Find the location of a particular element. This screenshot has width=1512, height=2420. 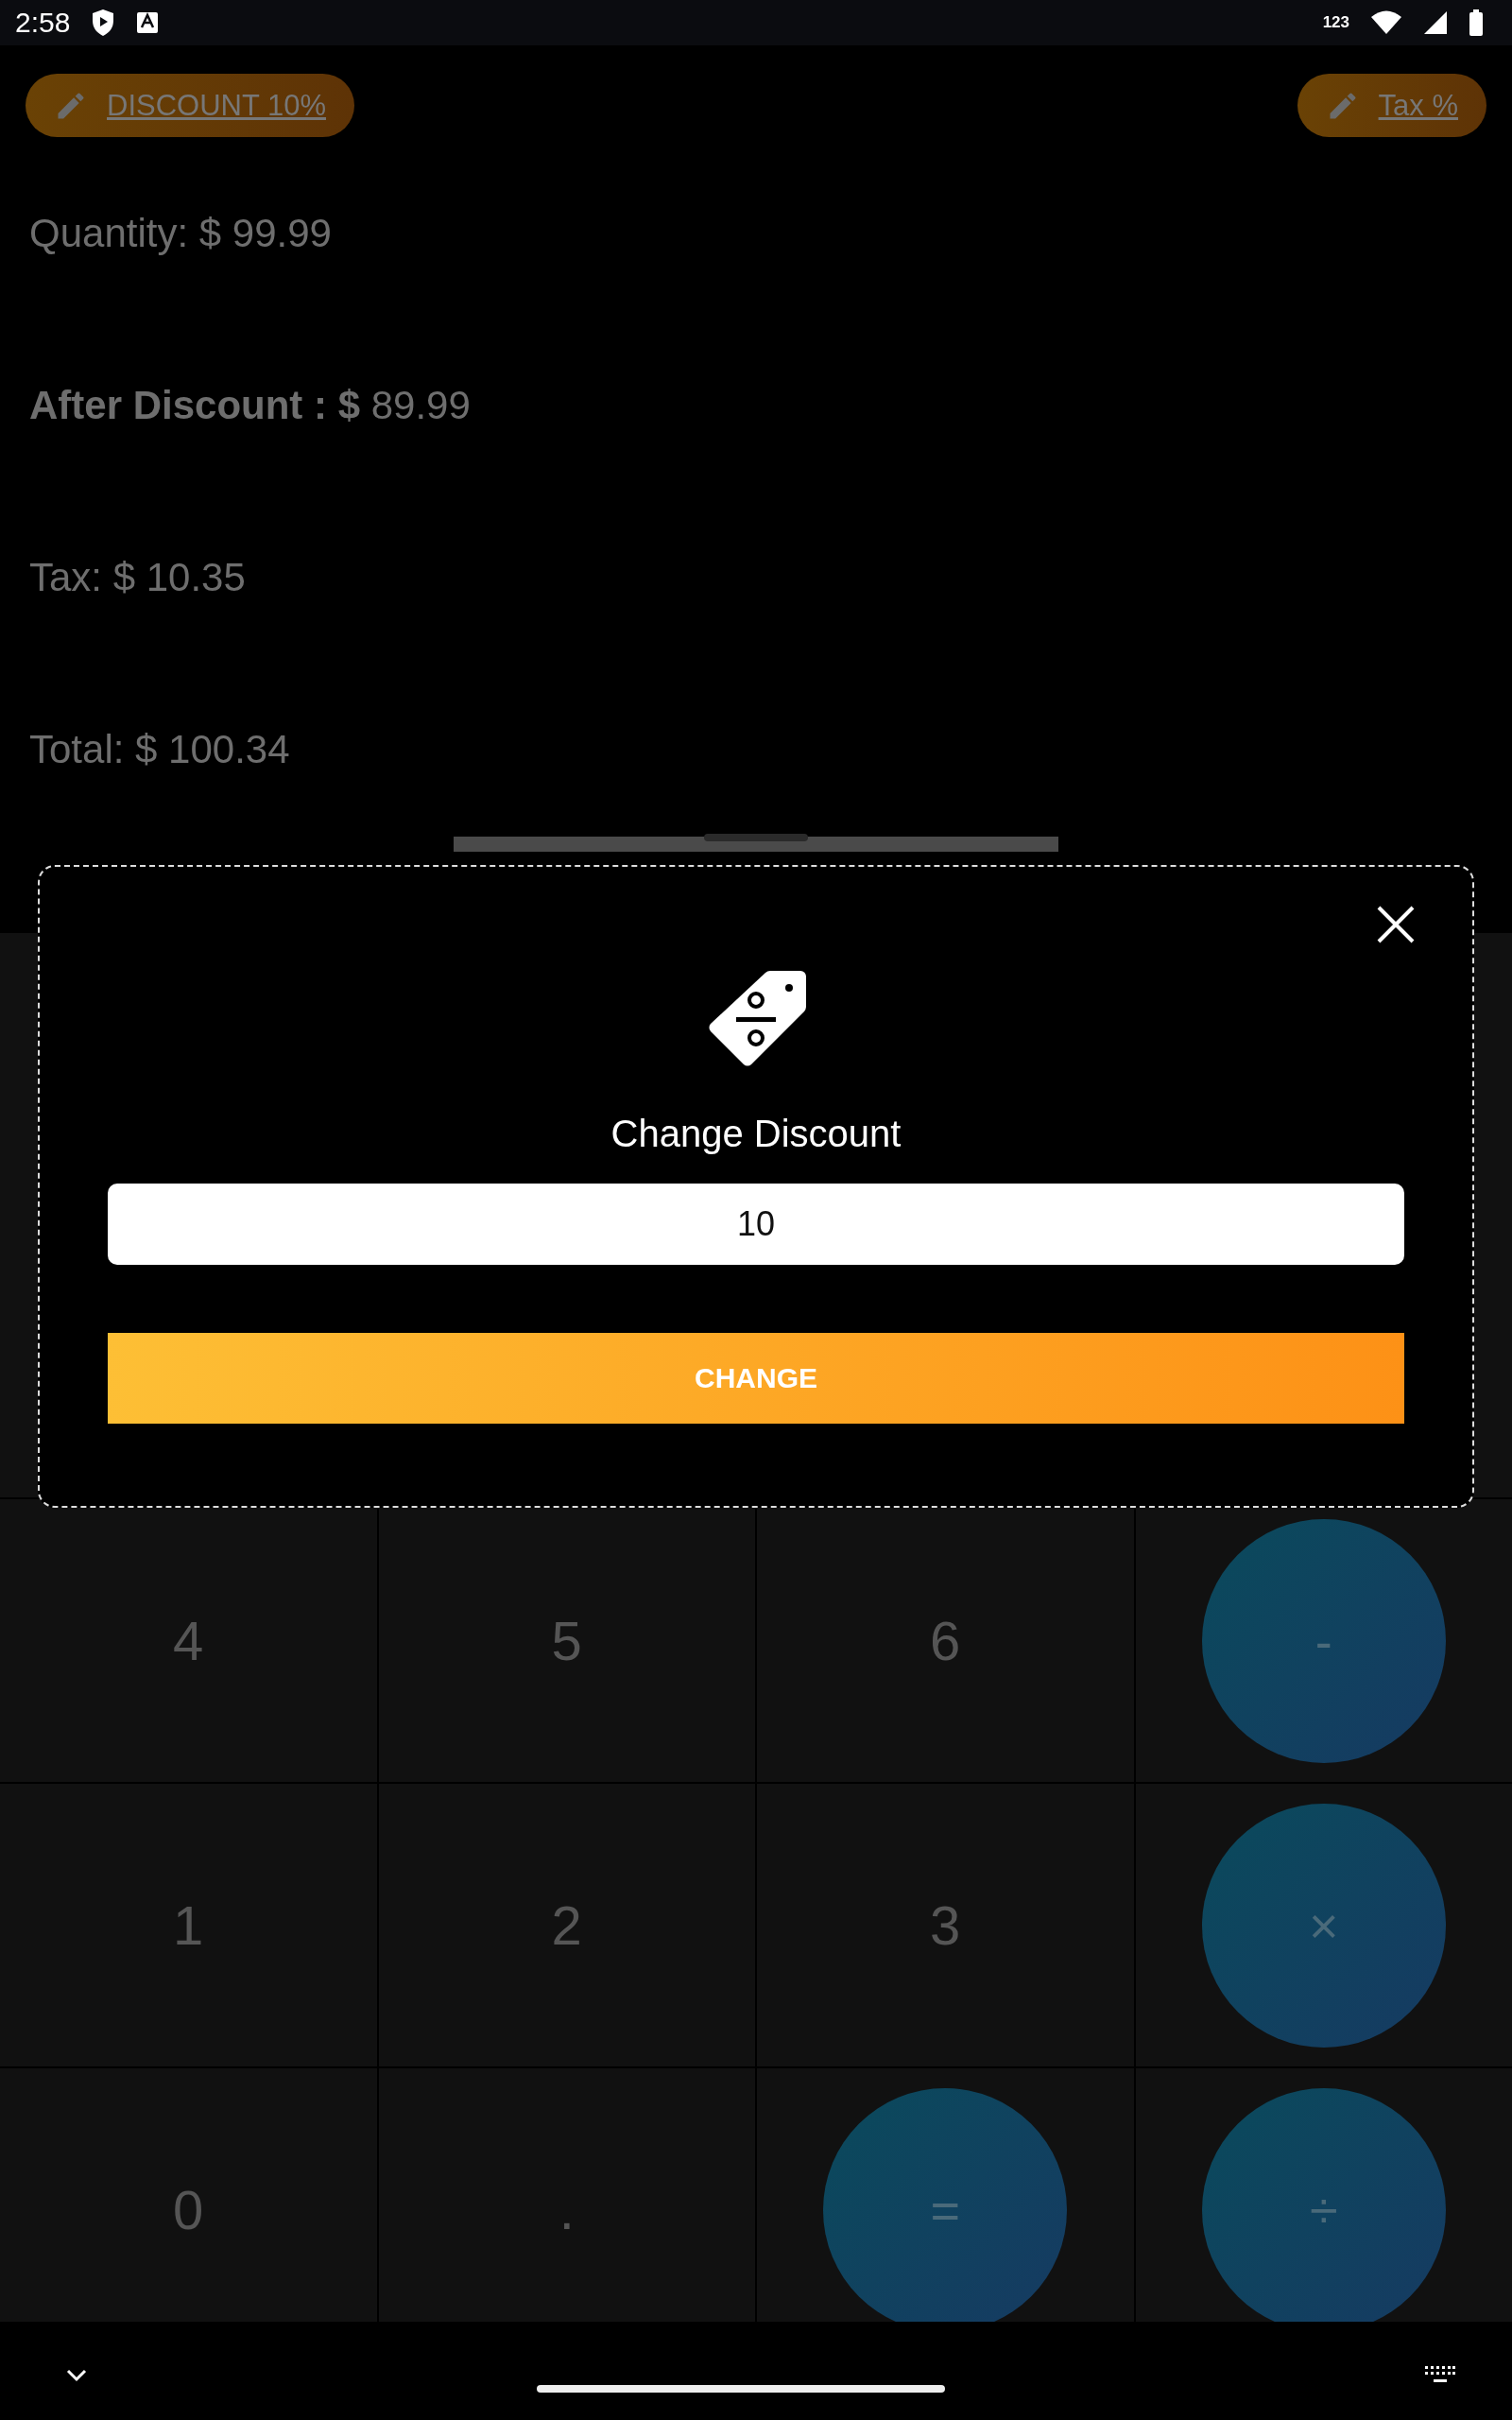

summary-line: After Discount : $ 89.99 is located at coordinates (250, 405).